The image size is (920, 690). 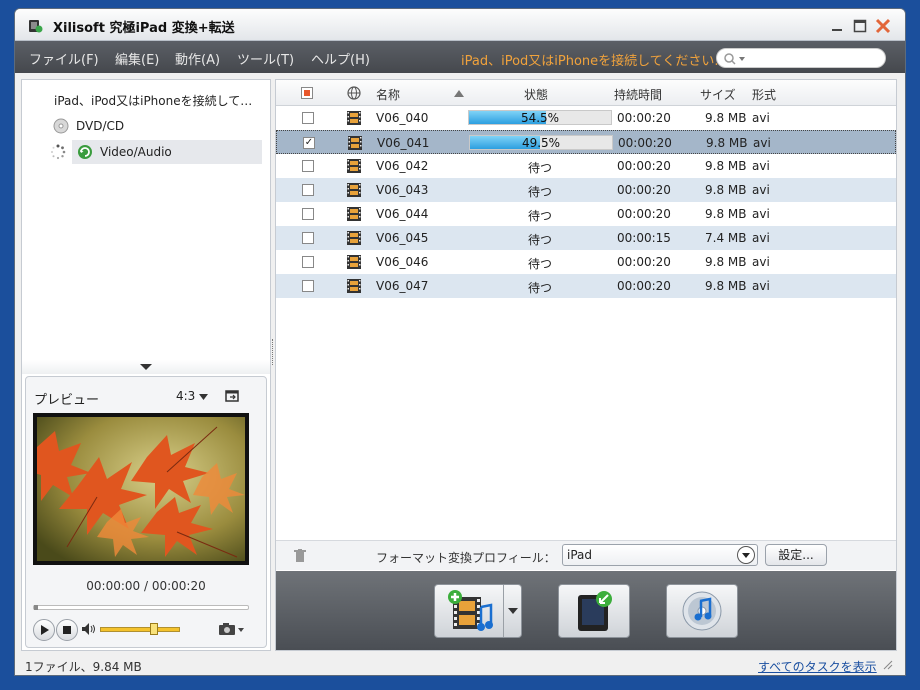 I want to click on action-toolbar, so click(x=586, y=610).